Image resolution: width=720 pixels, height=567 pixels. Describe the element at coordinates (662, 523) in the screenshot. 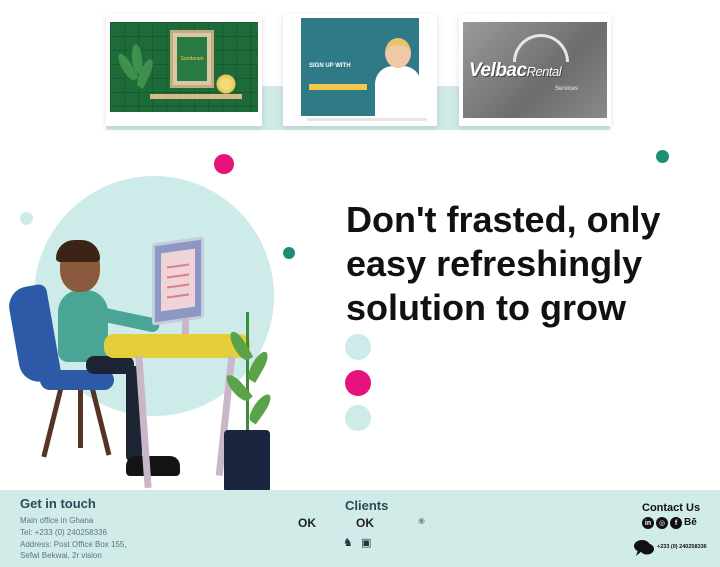

I see `instagram-icon: ◎` at that location.